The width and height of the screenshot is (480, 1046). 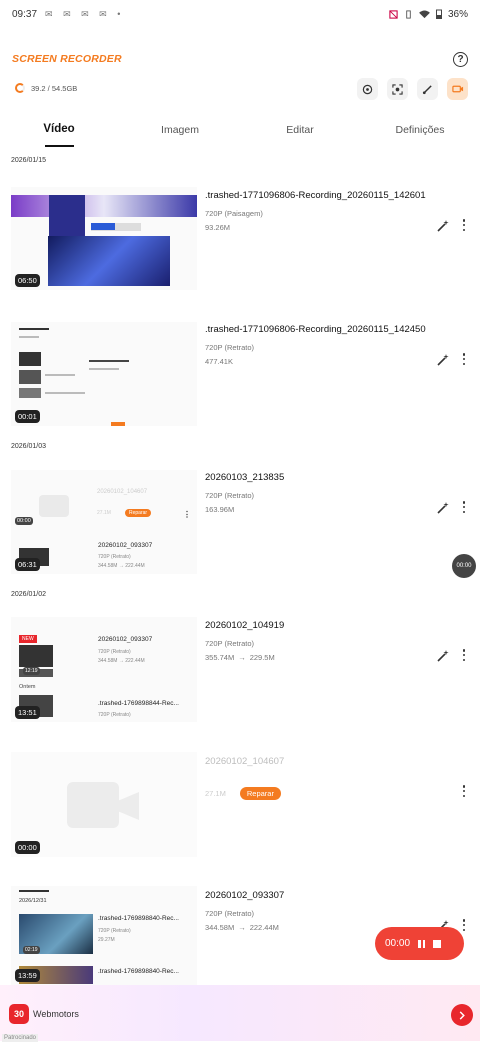 I want to click on video-size-value: 27.1M, so click(x=215, y=793).